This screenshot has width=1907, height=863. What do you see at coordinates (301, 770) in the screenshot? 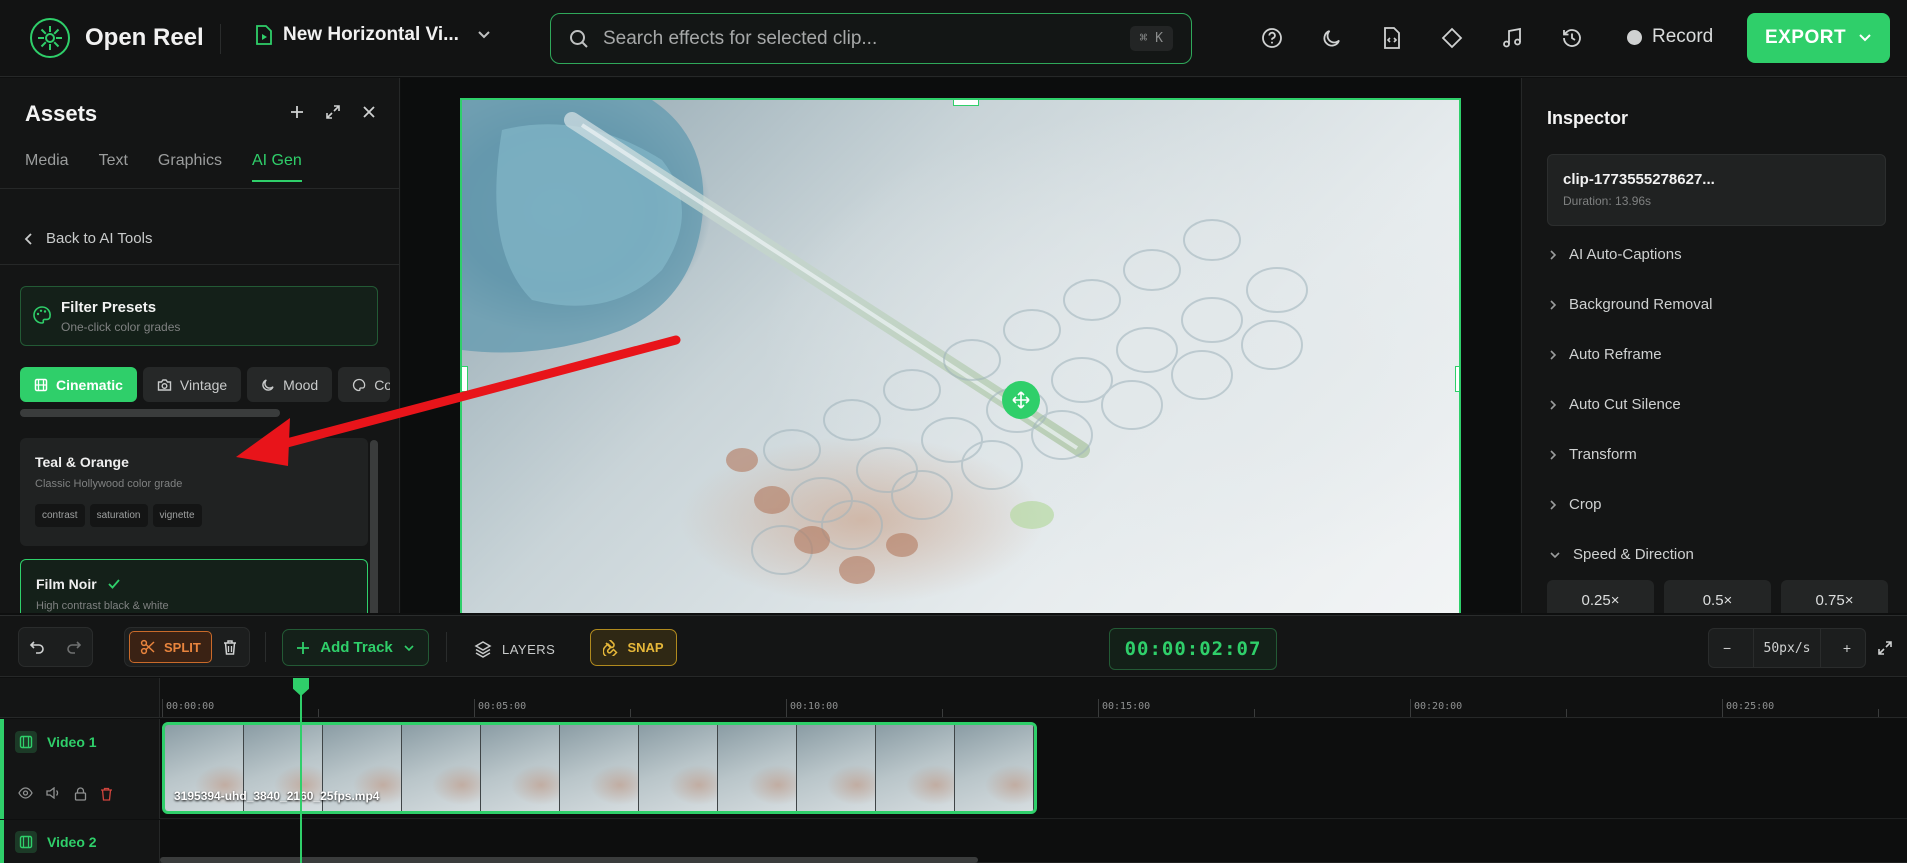
I see `playhead` at bounding box center [301, 770].